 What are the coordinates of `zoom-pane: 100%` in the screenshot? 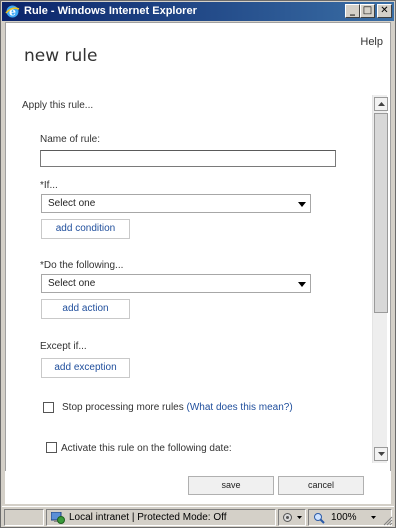 It's located at (350, 517).